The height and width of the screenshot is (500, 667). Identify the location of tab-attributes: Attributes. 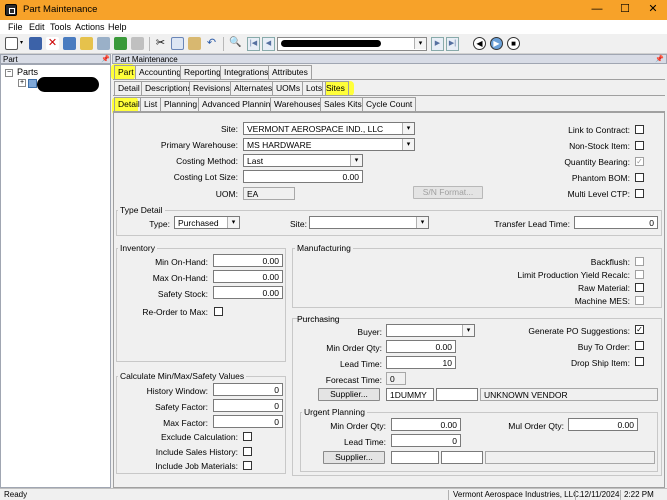
(290, 72).